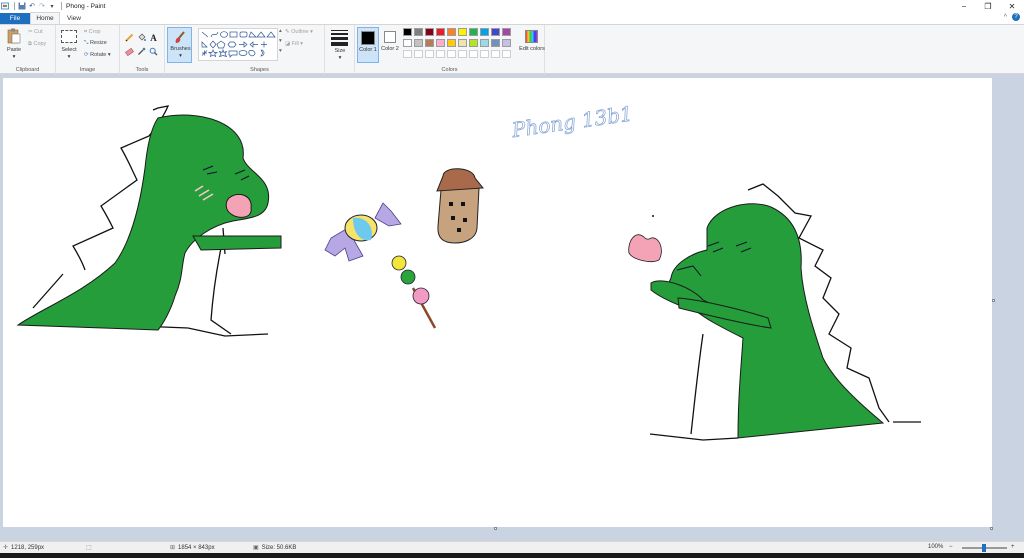 The height and width of the screenshot is (558, 1024). Describe the element at coordinates (90, 547) in the screenshot. I see `selection-size: ⬚` at that location.